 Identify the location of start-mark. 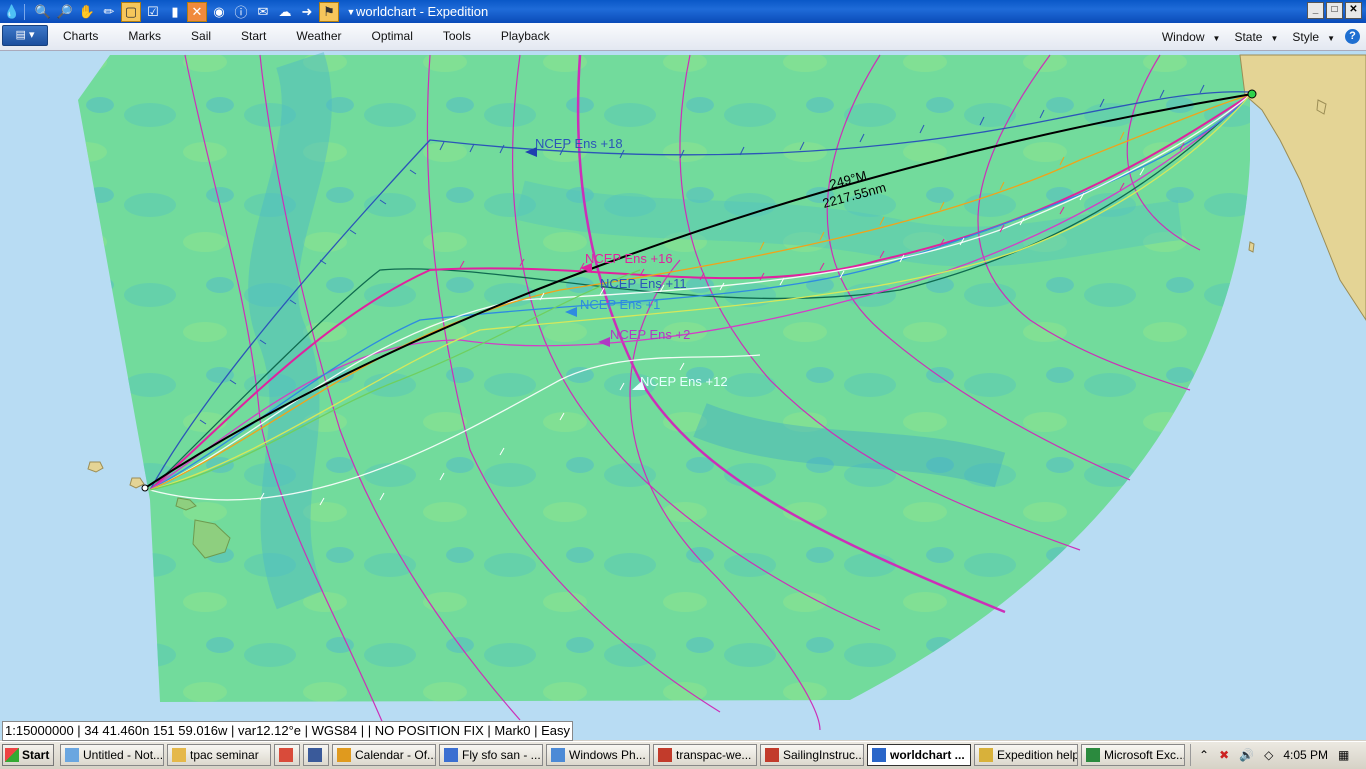
(1252, 94).